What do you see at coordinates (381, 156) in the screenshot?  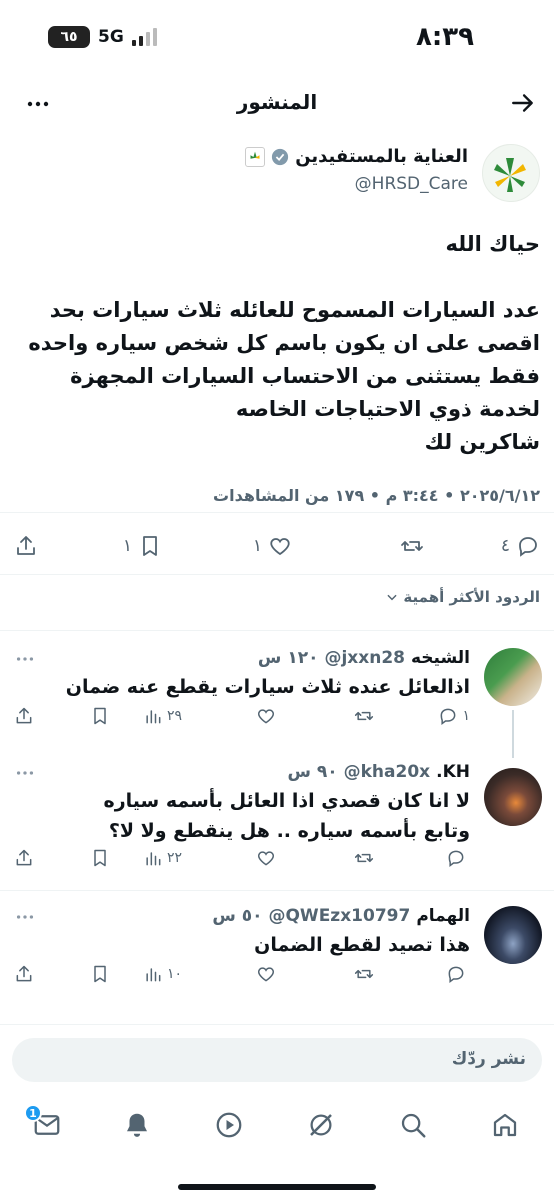 I see `author-name: العناية بالمستفيدين` at bounding box center [381, 156].